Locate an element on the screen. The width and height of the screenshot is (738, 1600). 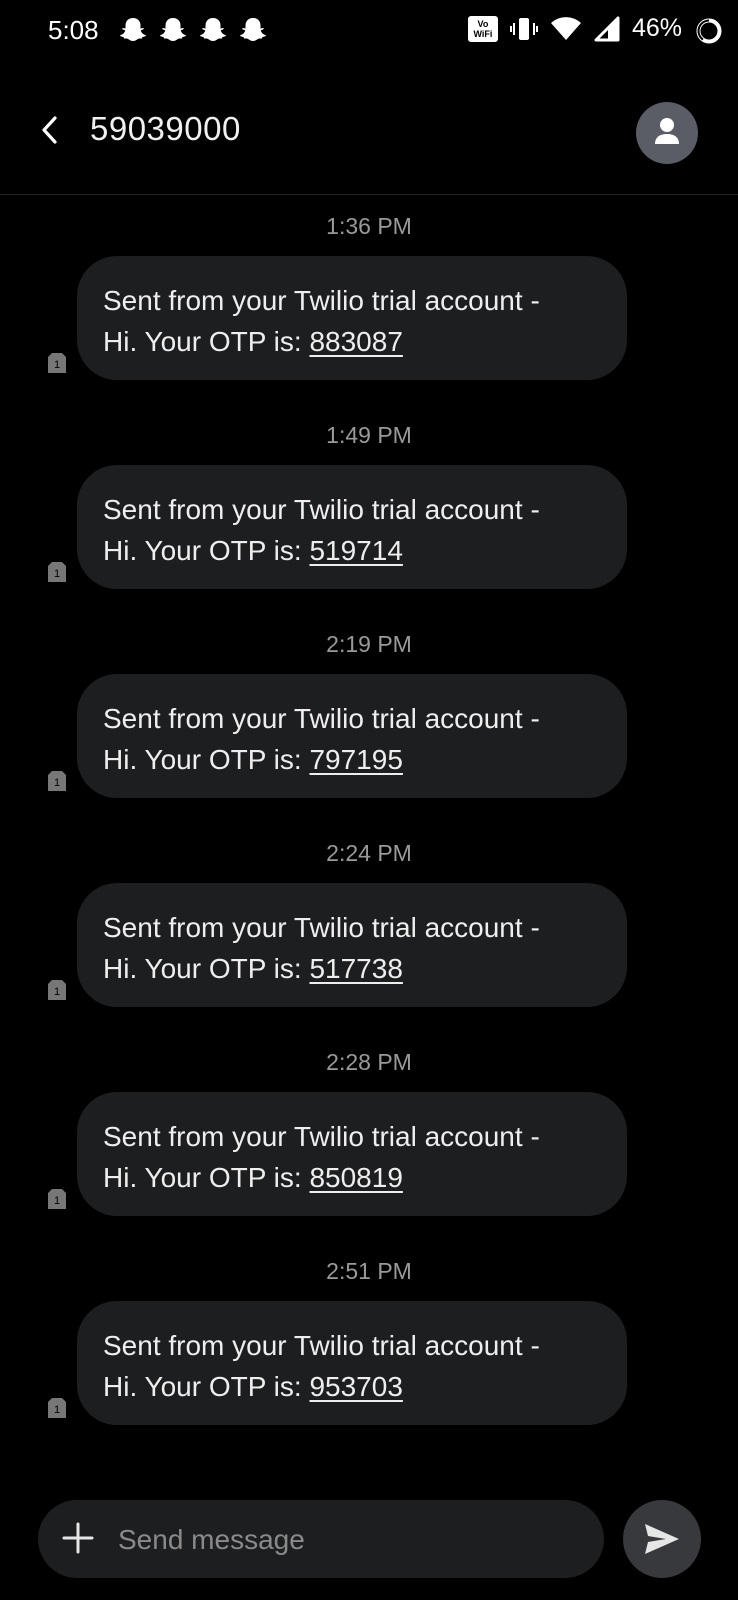
otp-code-link: 517738 is located at coordinates (355, 968).